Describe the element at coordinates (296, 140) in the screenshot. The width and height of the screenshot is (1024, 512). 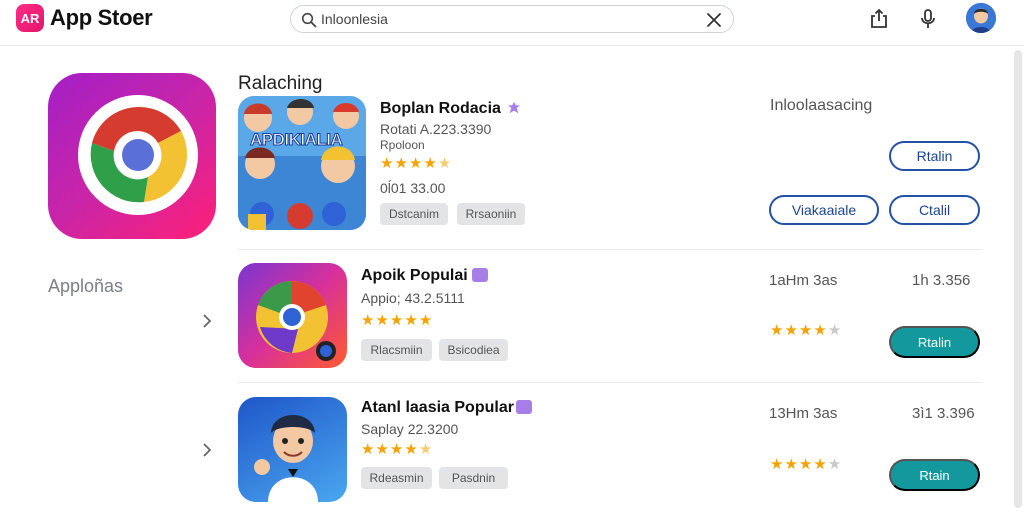
I see `game-art-title: APDIKIALIA` at that location.